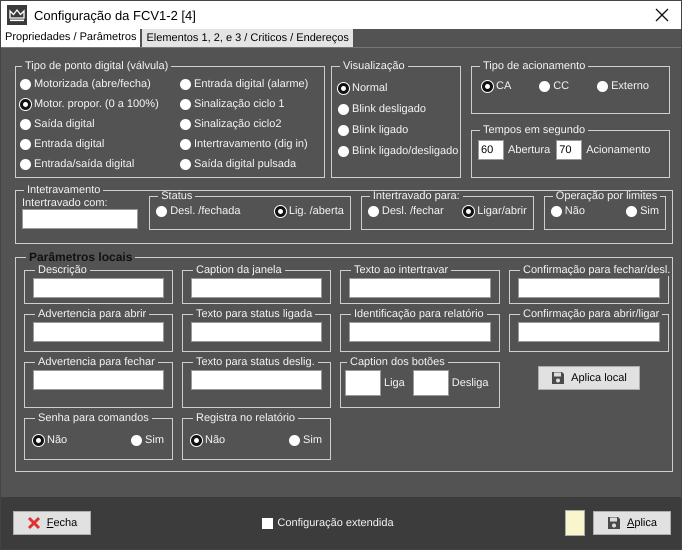 The height and width of the screenshot is (550, 682). I want to click on radio-label: Entrada/saída digital, so click(84, 164).